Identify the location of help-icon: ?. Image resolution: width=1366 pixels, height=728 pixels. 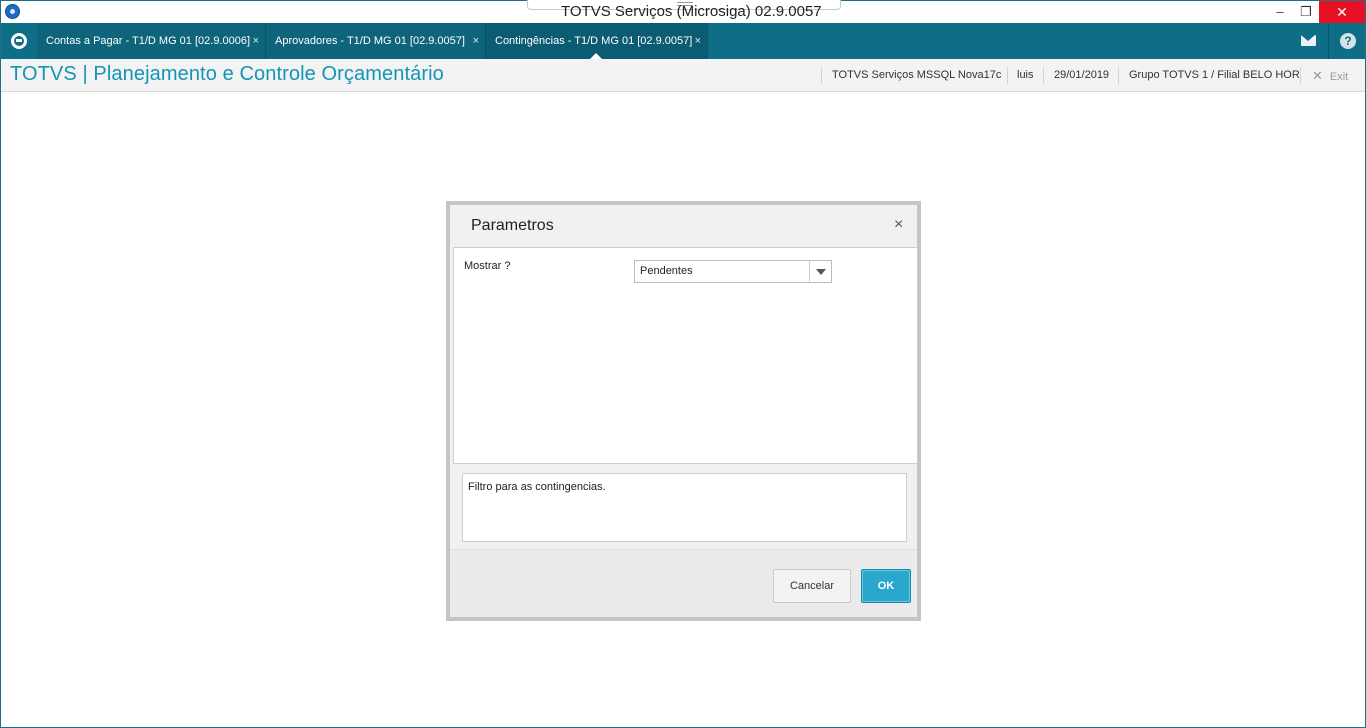
(1348, 41).